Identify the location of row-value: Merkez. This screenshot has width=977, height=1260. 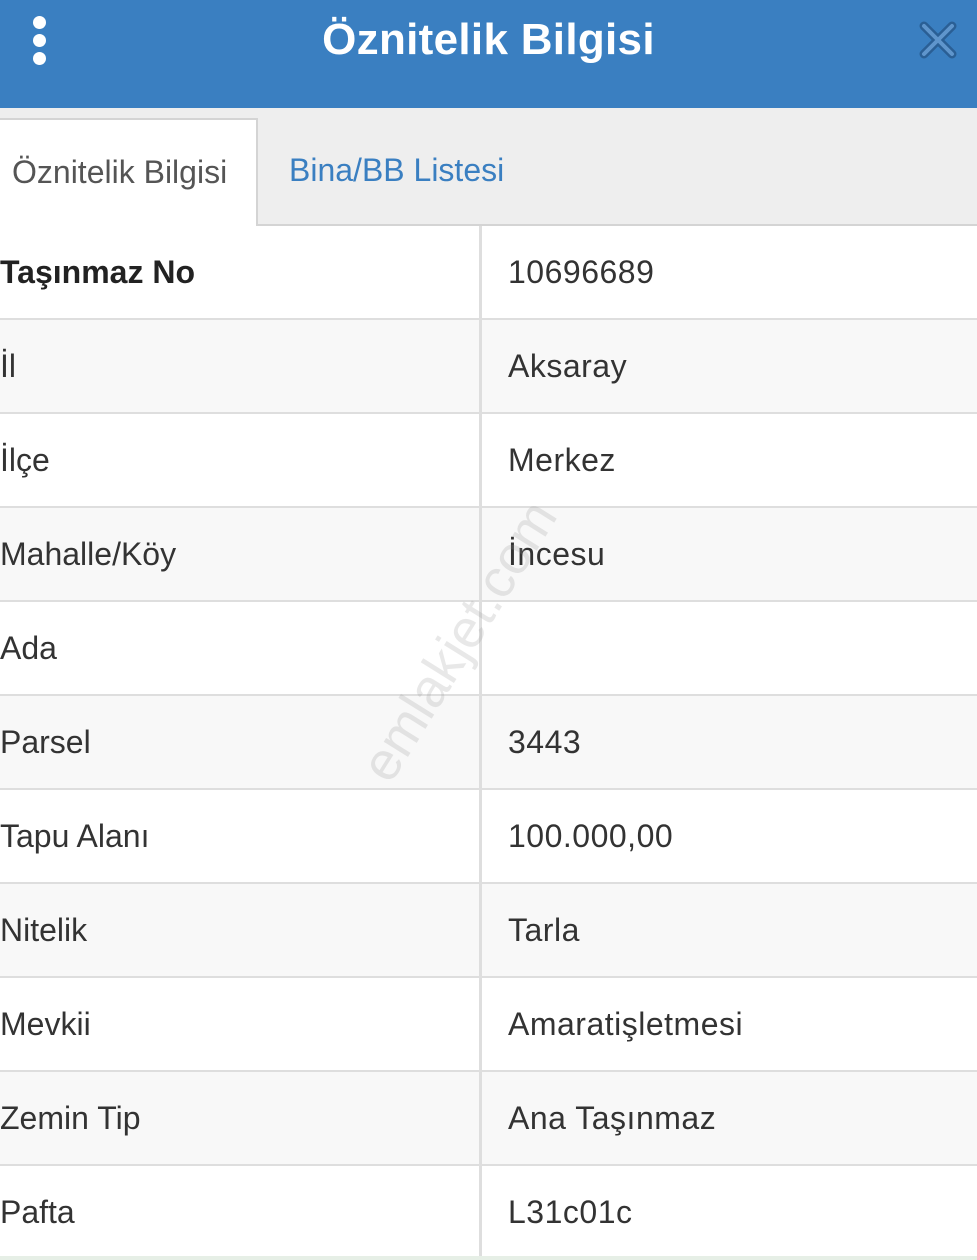
(562, 460).